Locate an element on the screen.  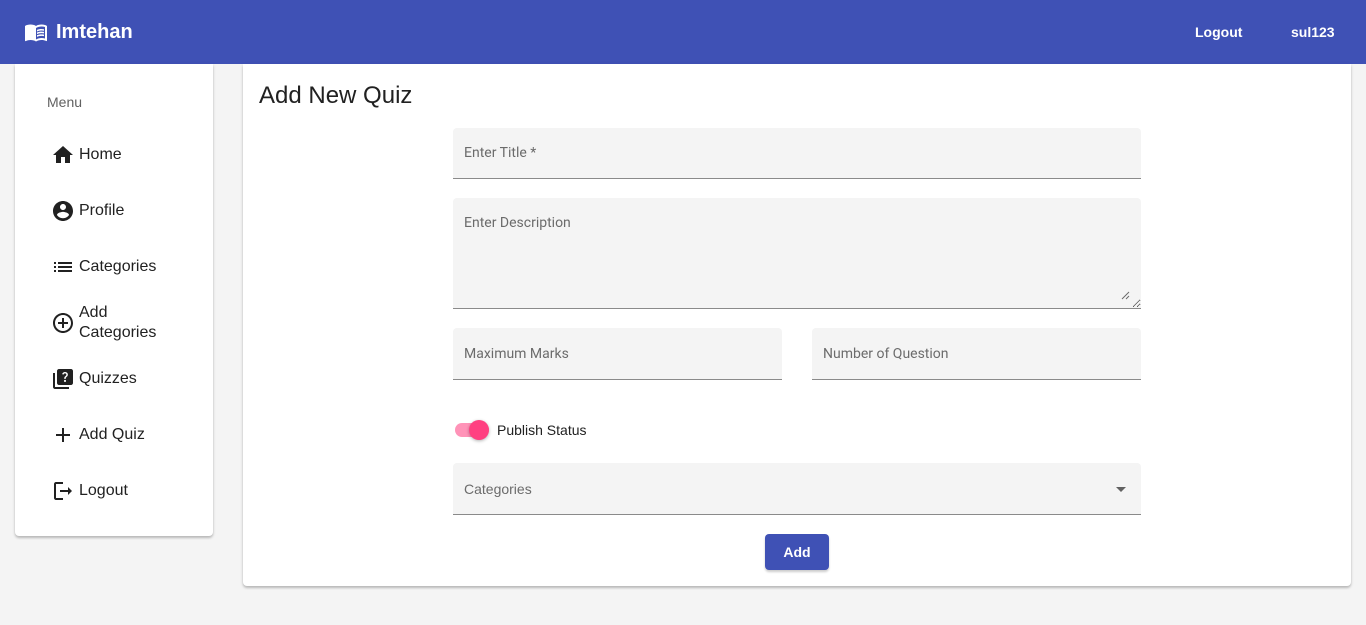
sidebar-item-add-categories: Add Categories is located at coordinates (106, 323).